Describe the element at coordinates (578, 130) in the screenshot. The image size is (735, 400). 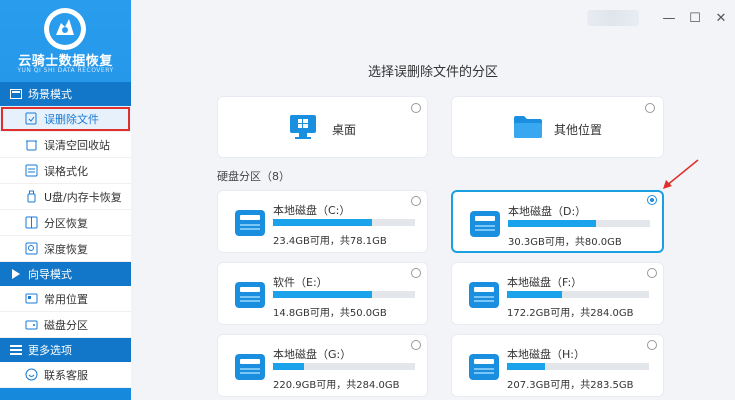
I see `location-label-other: 其他位置` at that location.